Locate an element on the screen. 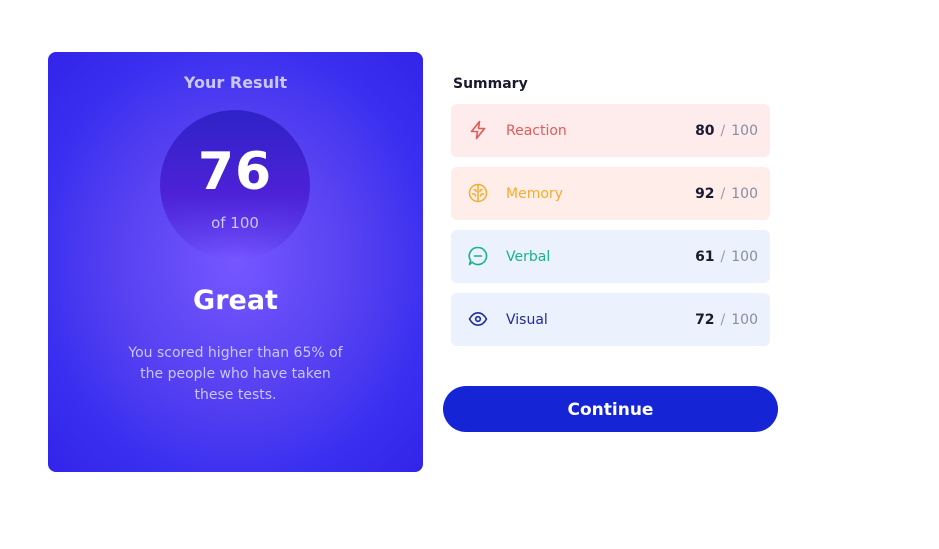 This screenshot has height=549, width=939. summary-item-verbal: Verbal 61 / 100 is located at coordinates (610, 256).